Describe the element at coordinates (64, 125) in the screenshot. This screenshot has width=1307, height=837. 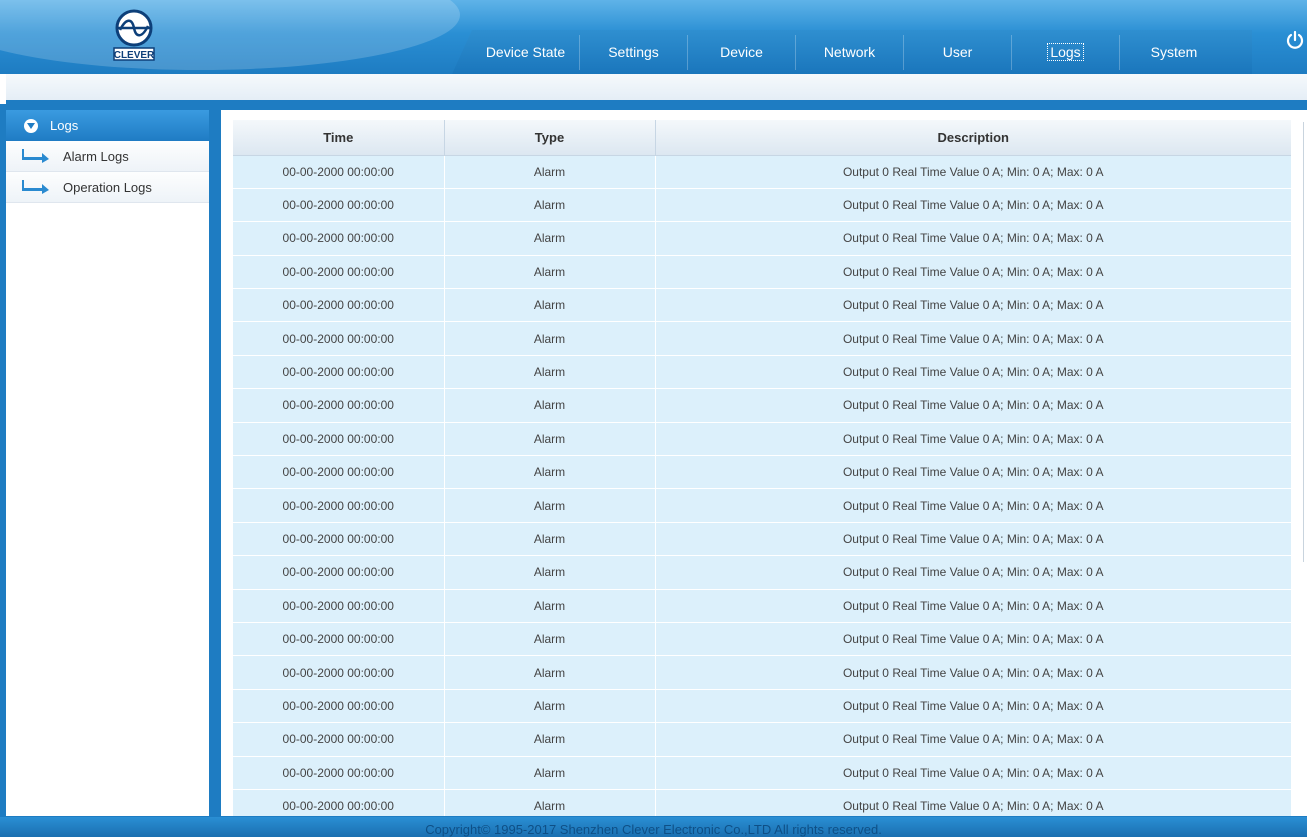
I see `sidebar-header-label: Logs` at that location.